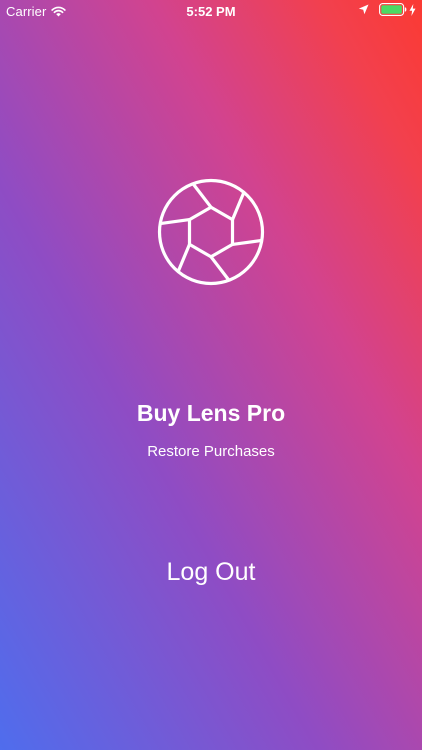 This screenshot has width=422, height=750. What do you see at coordinates (211, 232) in the screenshot?
I see `camera-aperture-icon` at bounding box center [211, 232].